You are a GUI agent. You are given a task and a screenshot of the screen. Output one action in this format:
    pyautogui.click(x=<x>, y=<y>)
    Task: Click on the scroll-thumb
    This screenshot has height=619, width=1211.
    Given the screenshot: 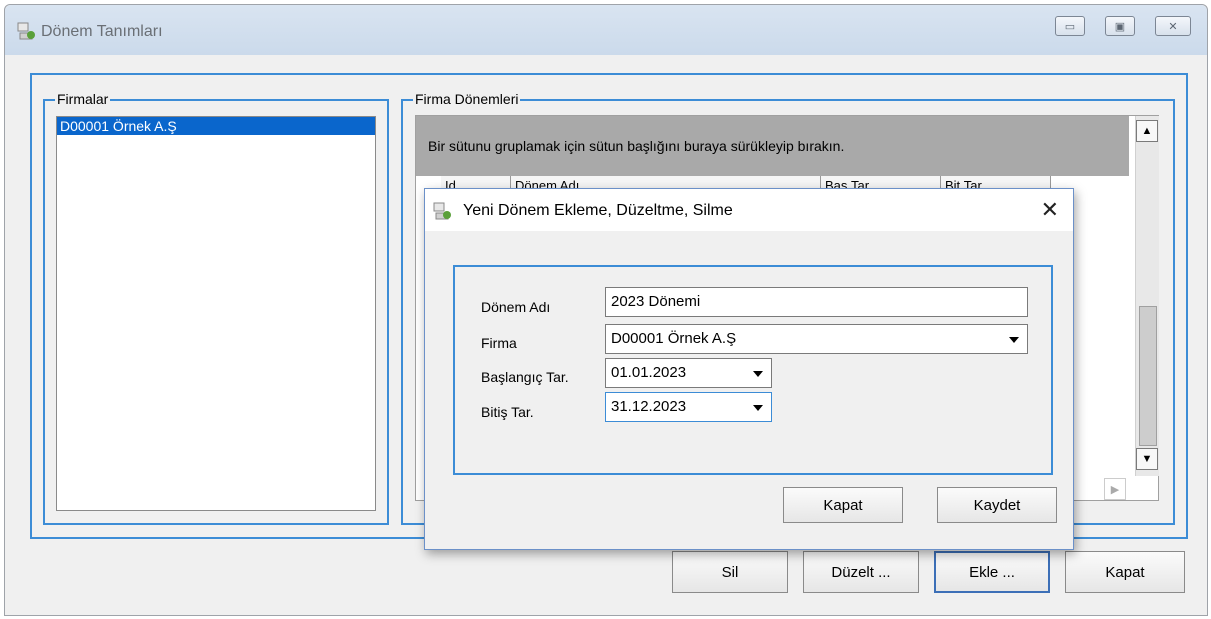 What is the action you would take?
    pyautogui.click(x=1148, y=376)
    